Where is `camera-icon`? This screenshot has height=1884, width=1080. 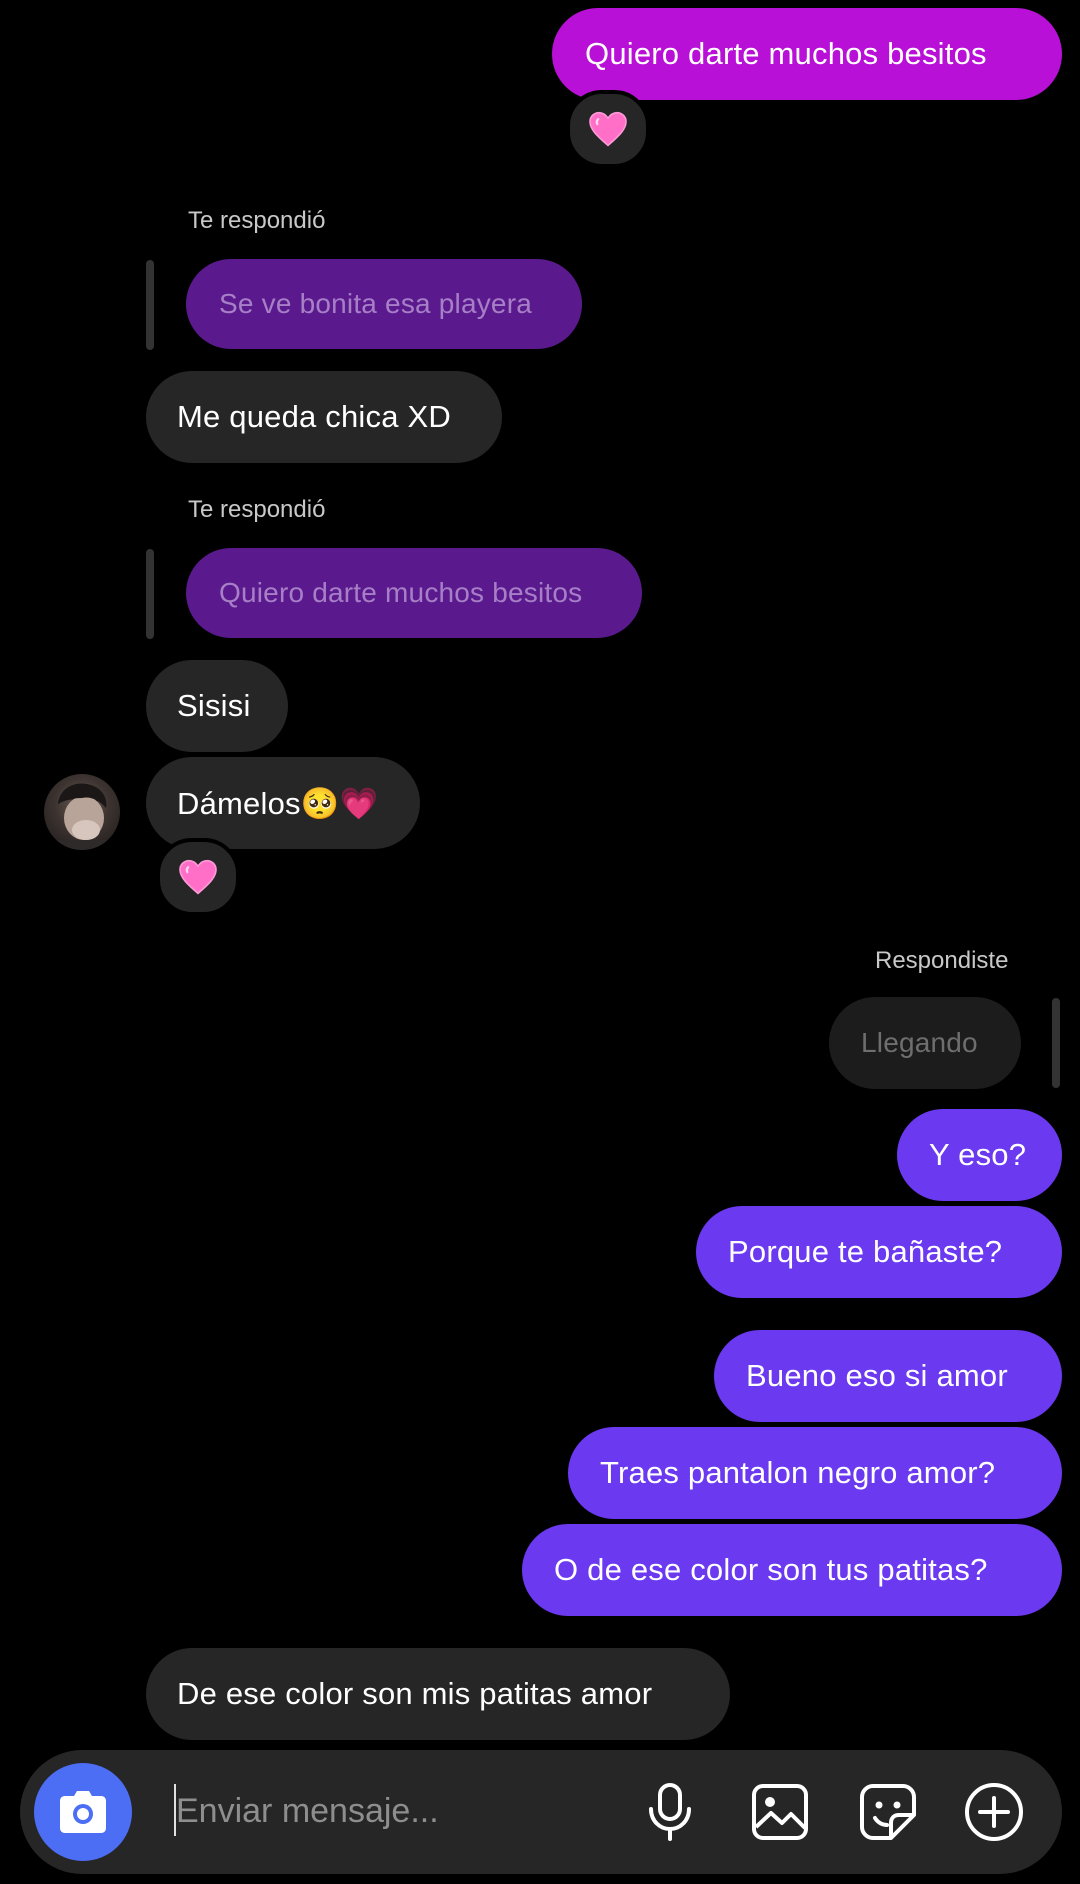 camera-icon is located at coordinates (83, 1812).